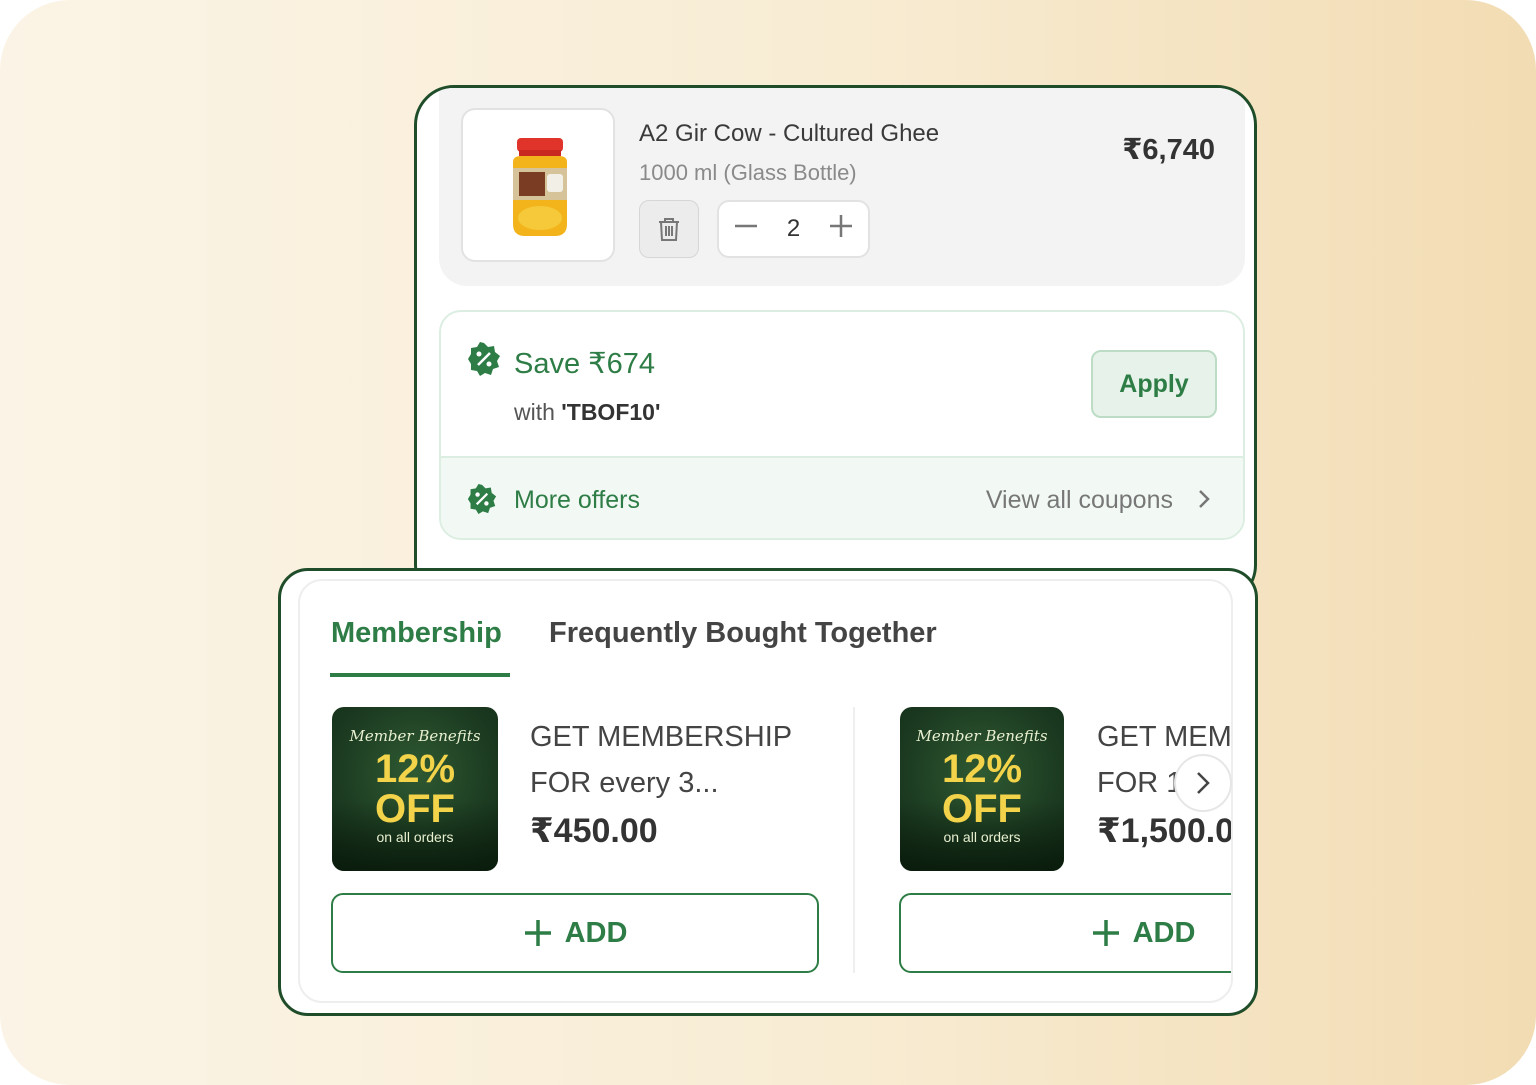 This screenshot has width=1536, height=1085. I want to click on active-tab-indicator, so click(420, 675).